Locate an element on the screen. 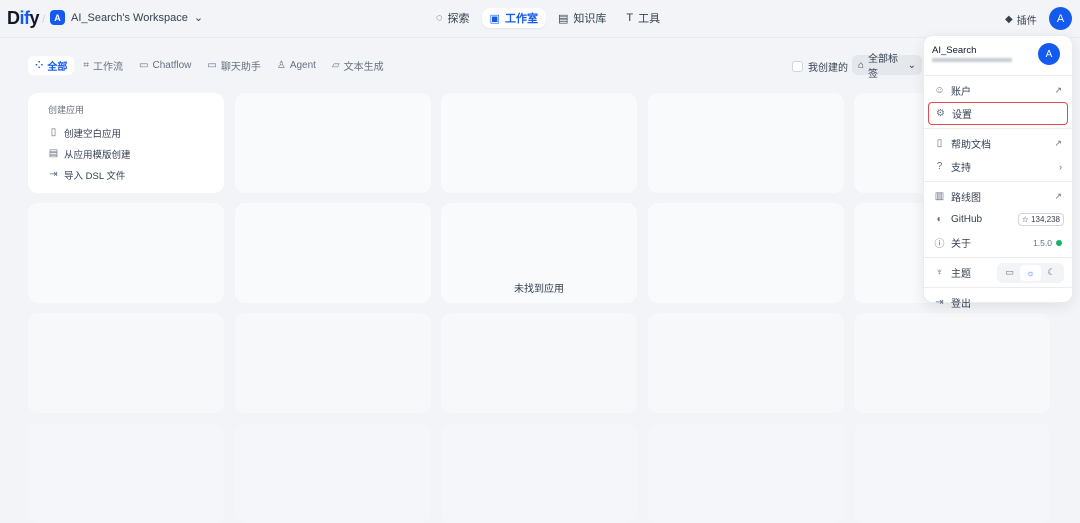 The width and height of the screenshot is (1080, 523). menu-settings: ⚙ 设置 is located at coordinates (998, 113).